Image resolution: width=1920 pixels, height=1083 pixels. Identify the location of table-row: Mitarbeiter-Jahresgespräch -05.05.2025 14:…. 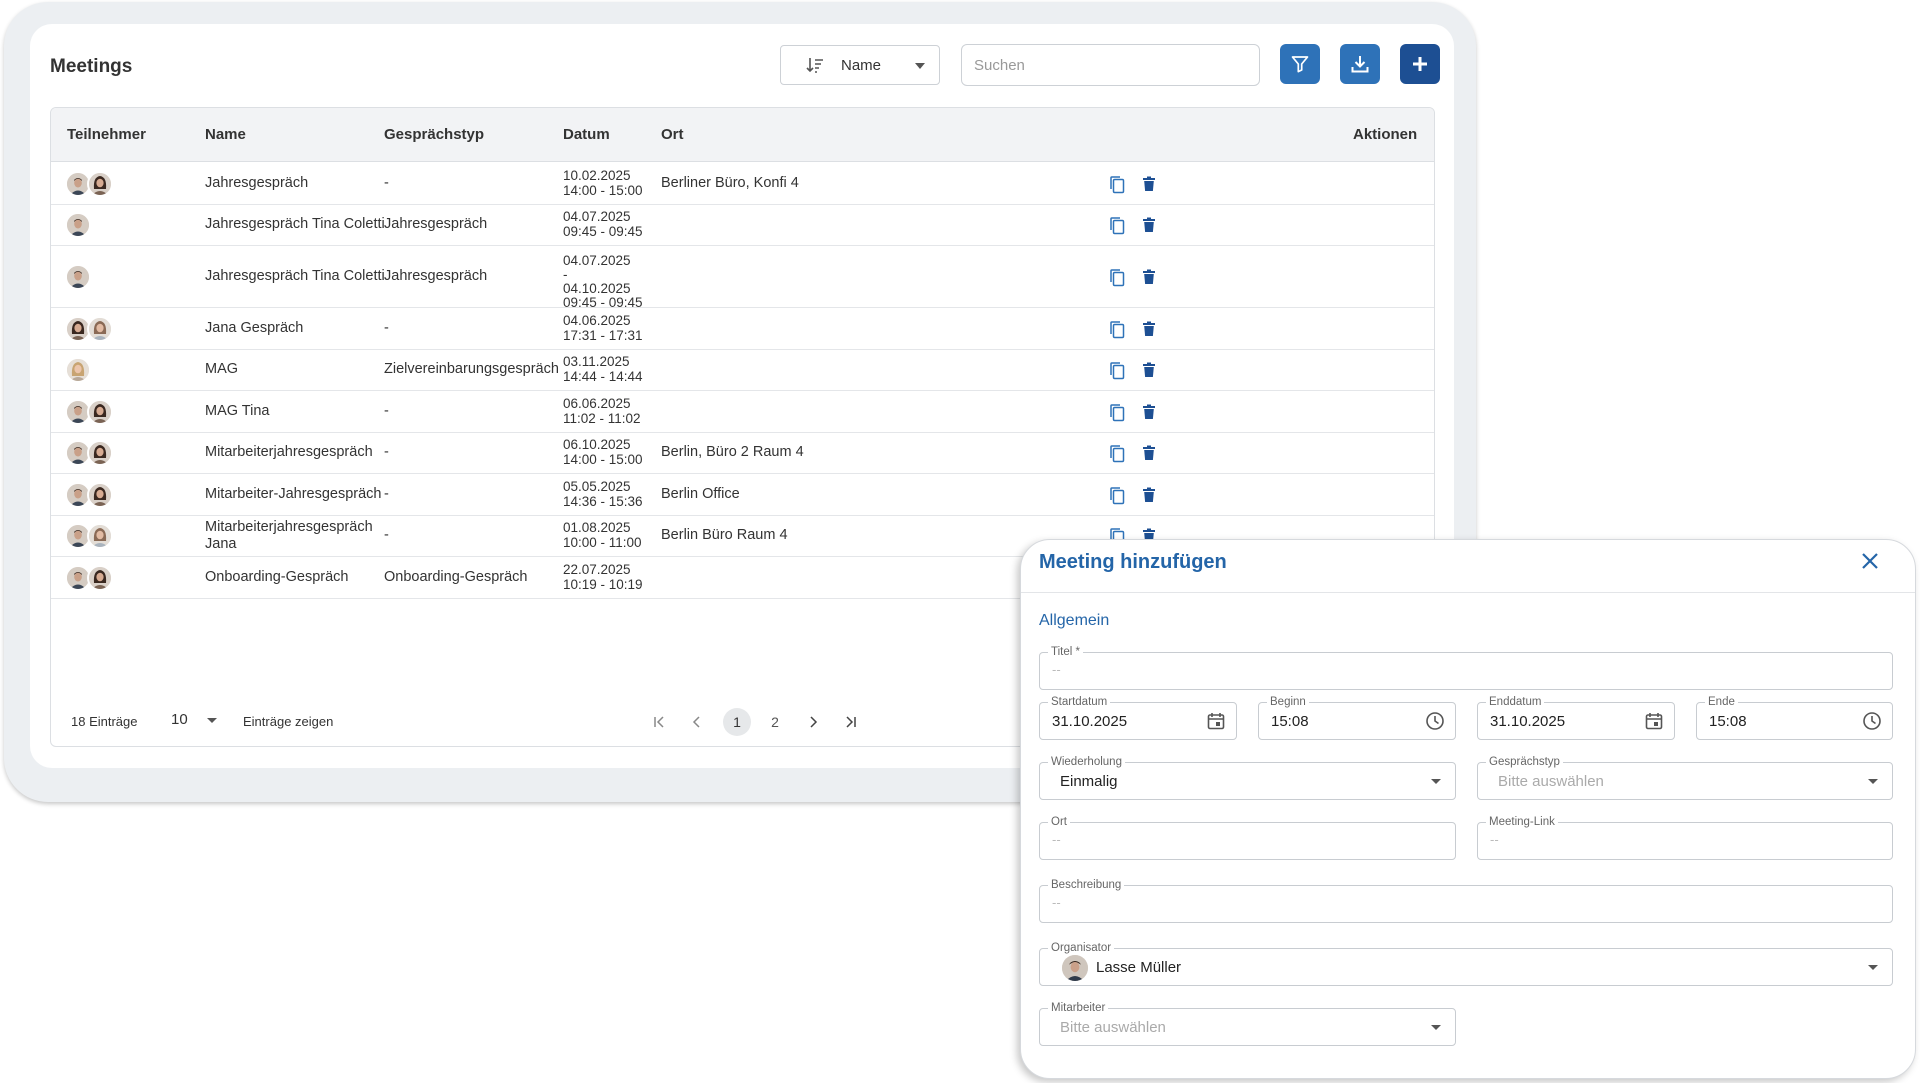
(742, 495).